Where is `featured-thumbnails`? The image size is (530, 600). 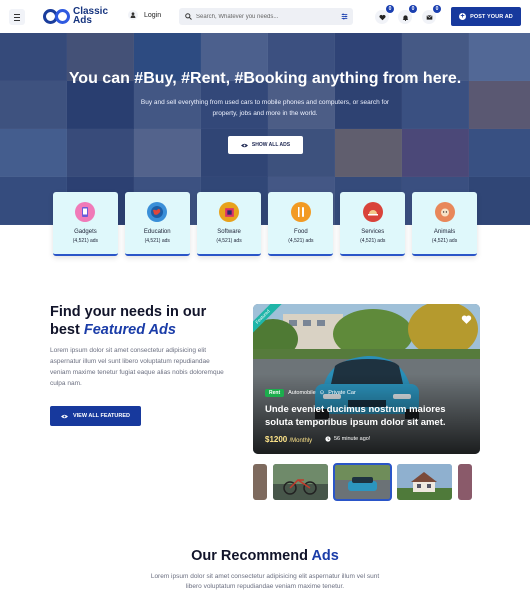 featured-thumbnails is located at coordinates (366, 482).